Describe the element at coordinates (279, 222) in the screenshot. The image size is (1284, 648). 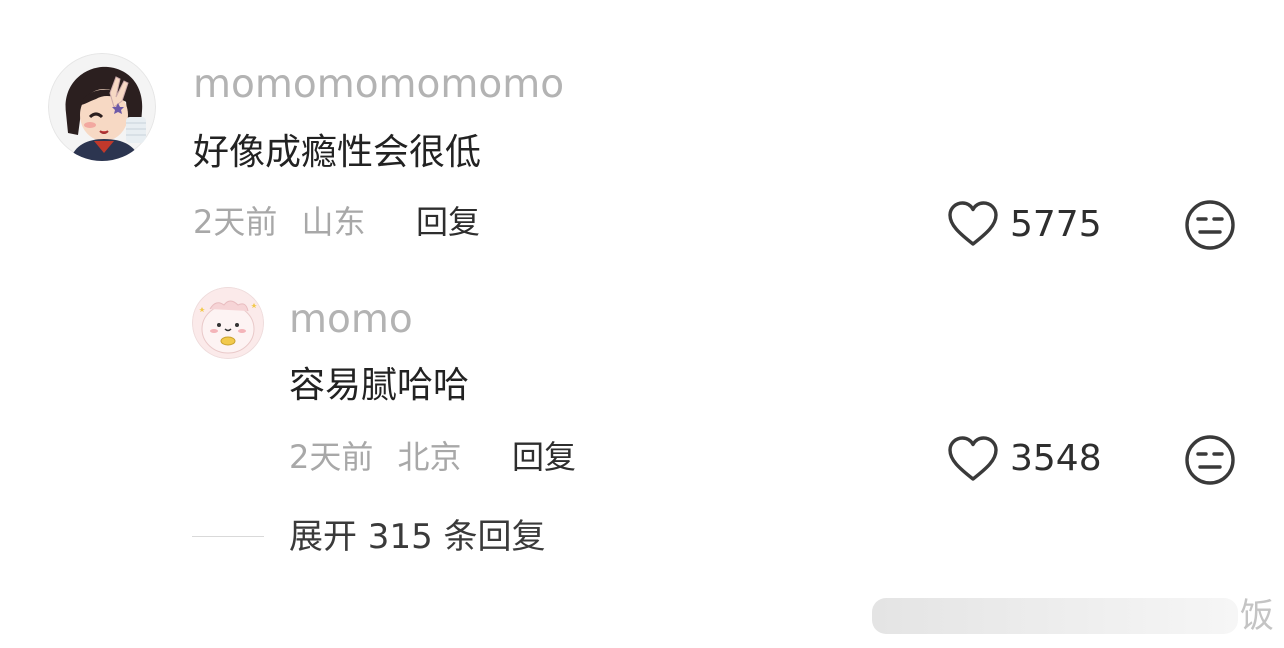
I see `comment-meta: 2天前 山东` at that location.